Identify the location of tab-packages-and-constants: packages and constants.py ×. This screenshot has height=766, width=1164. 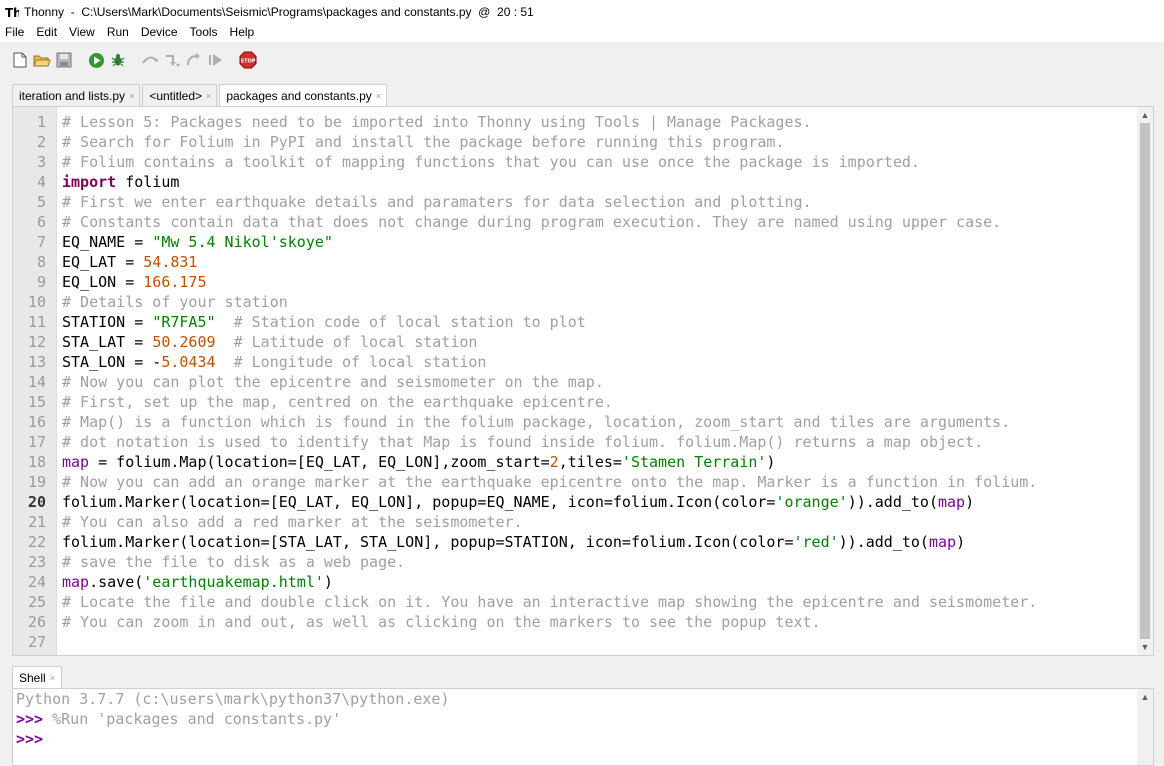
(303, 95).